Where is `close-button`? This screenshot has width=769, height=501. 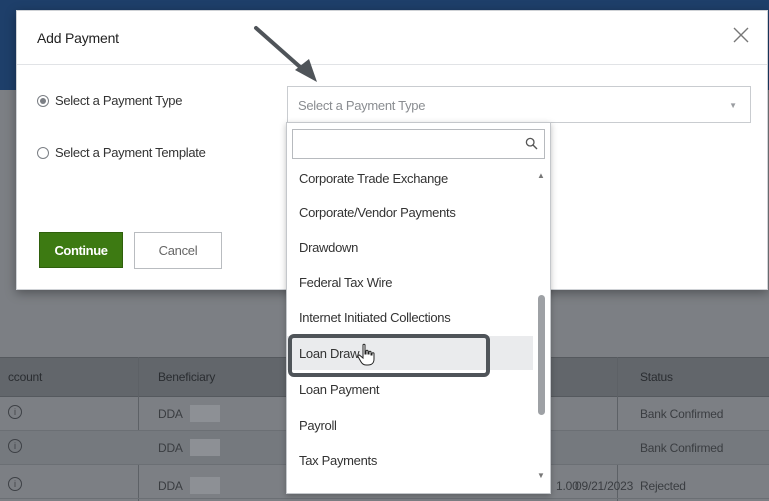 close-button is located at coordinates (741, 35).